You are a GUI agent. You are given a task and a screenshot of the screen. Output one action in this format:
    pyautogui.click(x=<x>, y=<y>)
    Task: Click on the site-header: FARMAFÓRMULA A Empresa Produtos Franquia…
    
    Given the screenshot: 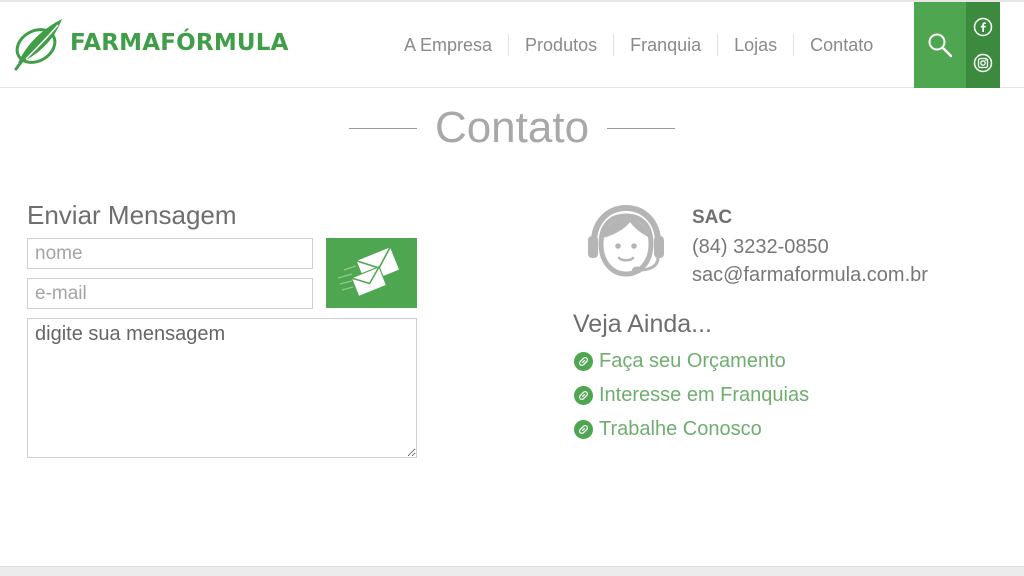 What is the action you would take?
    pyautogui.click(x=512, y=45)
    